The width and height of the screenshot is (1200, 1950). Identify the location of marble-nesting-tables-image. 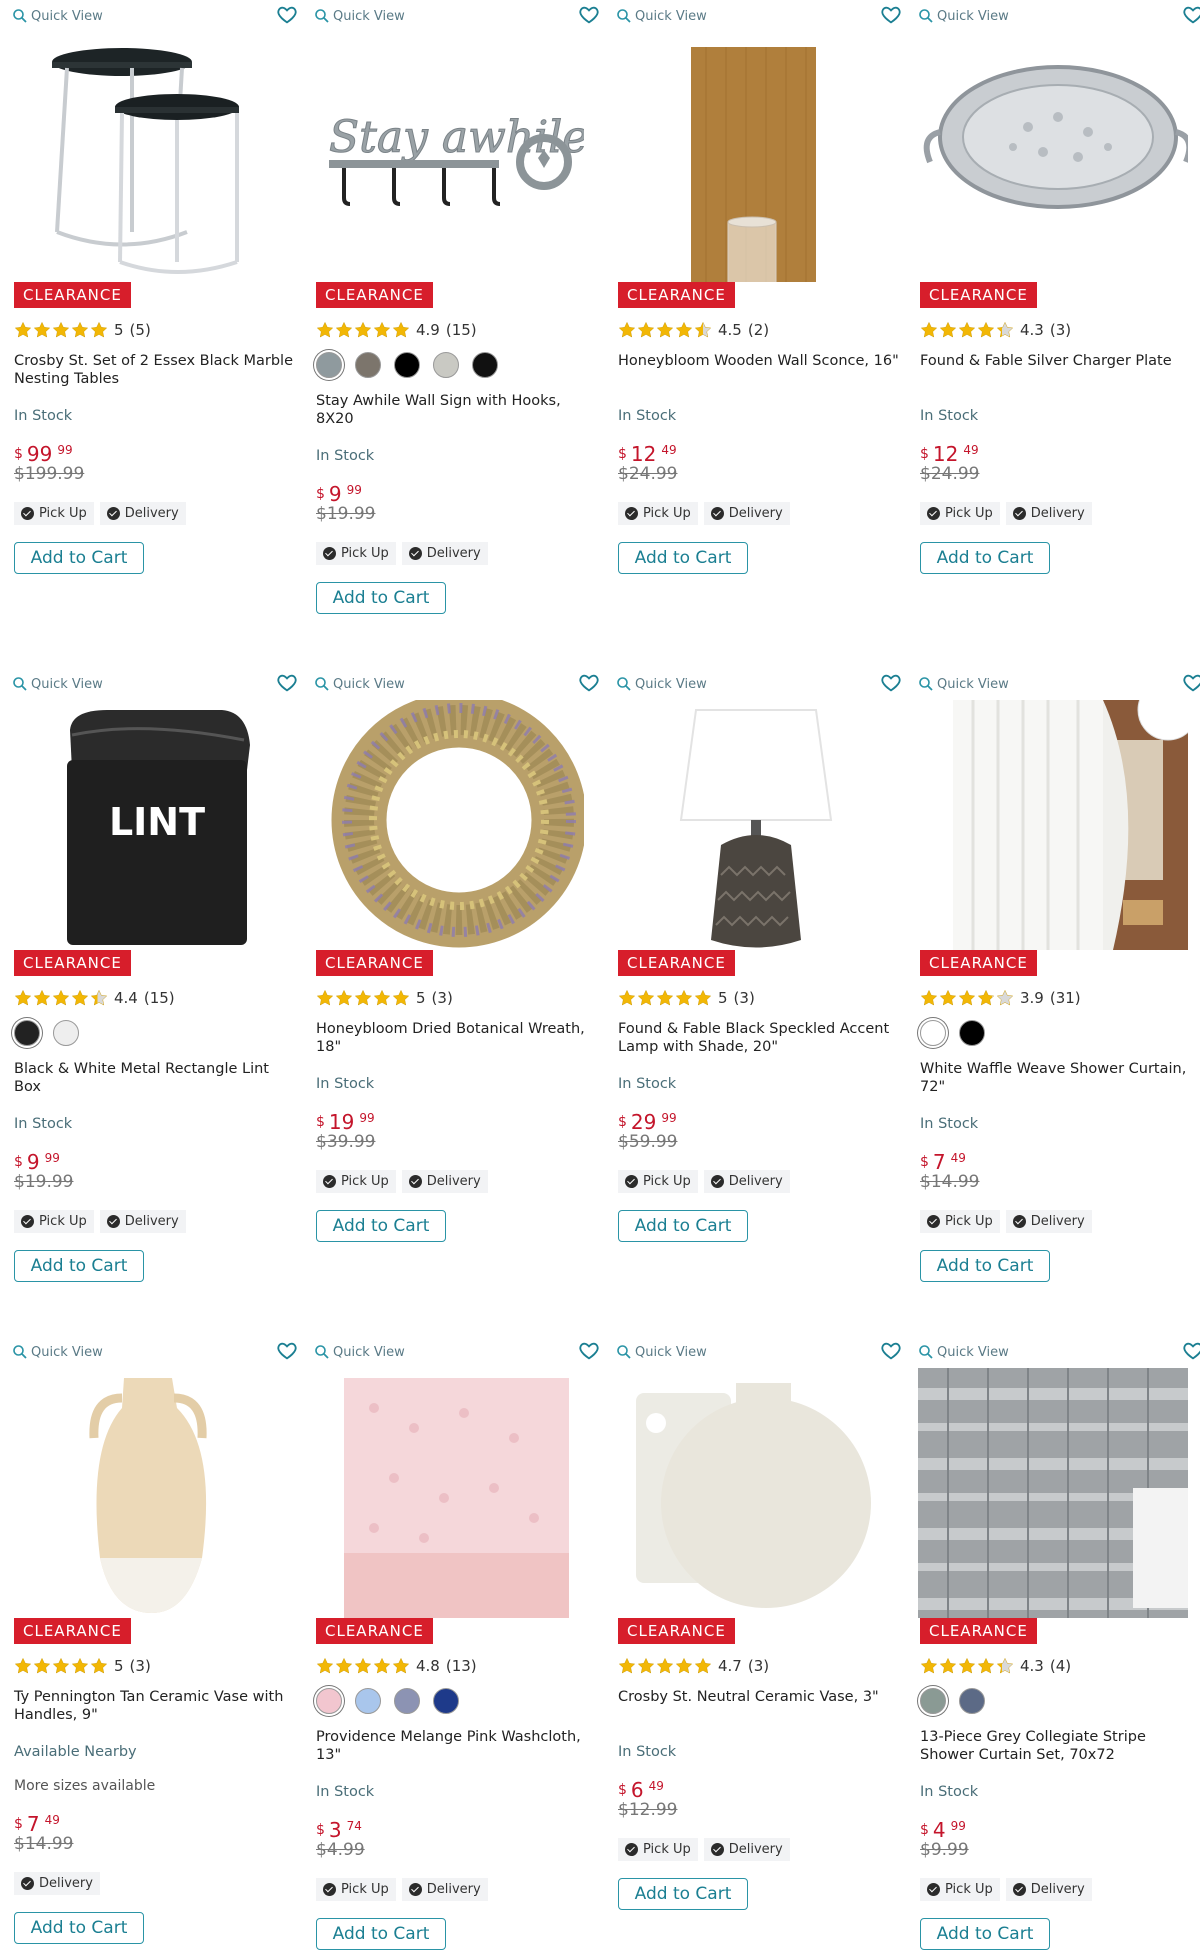
(147, 157).